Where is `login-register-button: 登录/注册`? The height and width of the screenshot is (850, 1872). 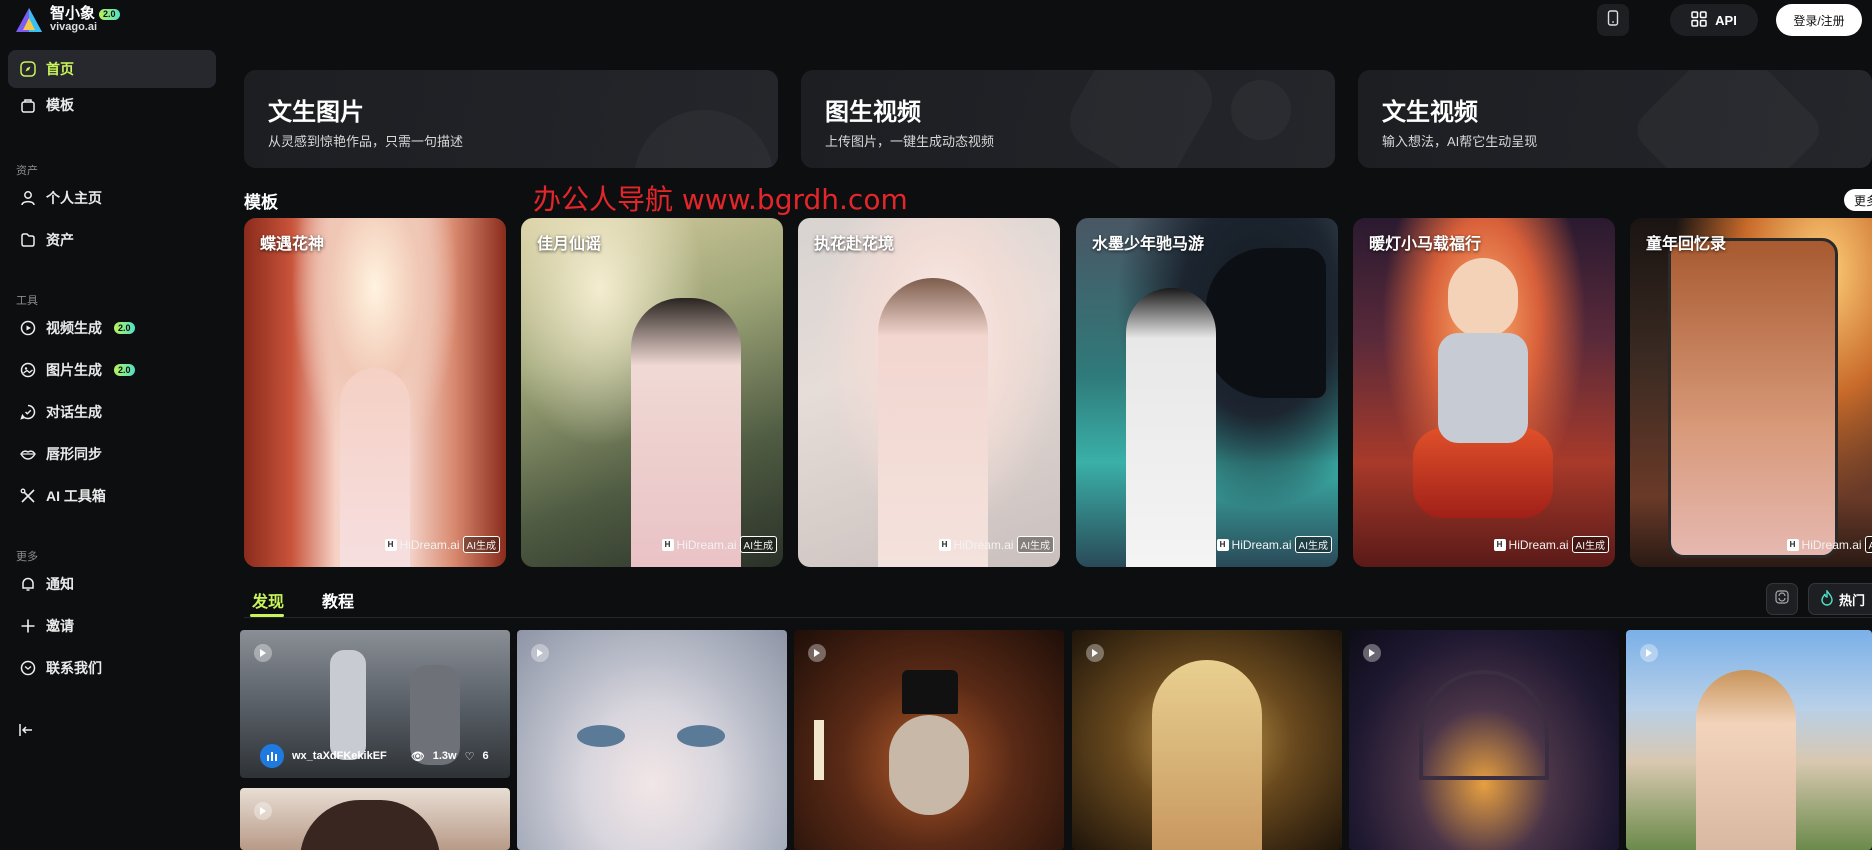
login-register-button: 登录/注册 is located at coordinates (1819, 20).